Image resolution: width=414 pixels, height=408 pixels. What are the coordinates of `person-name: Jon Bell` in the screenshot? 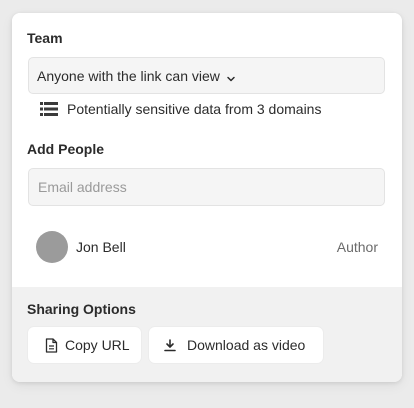 It's located at (101, 247).